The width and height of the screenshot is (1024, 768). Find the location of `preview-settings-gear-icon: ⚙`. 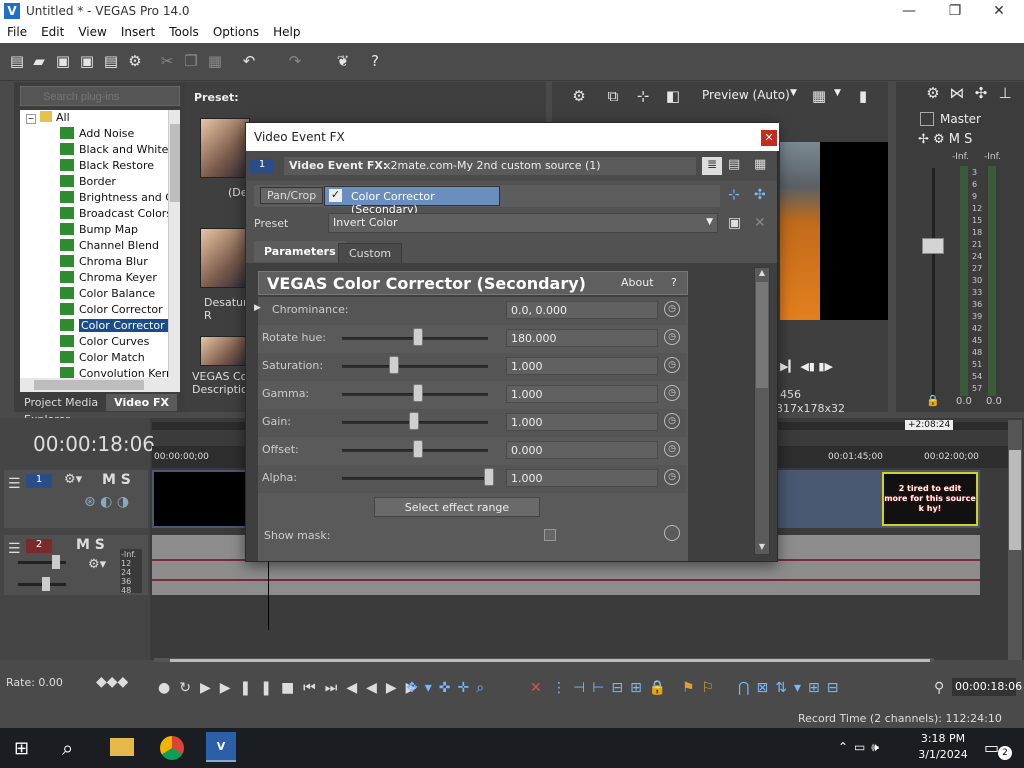

preview-settings-gear-icon: ⚙ is located at coordinates (579, 96).